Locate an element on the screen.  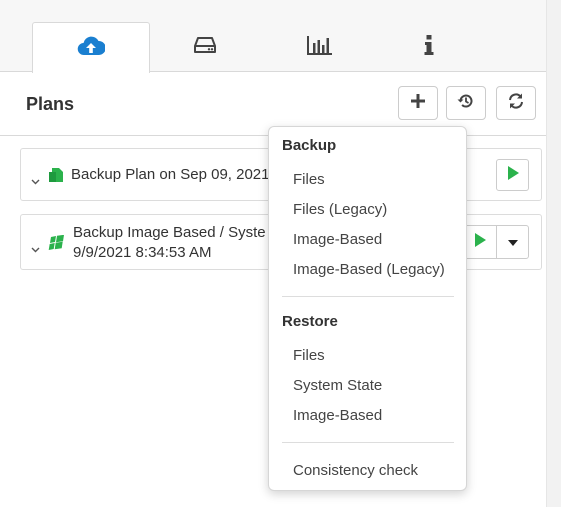
add-plan-button is located at coordinates (418, 103).